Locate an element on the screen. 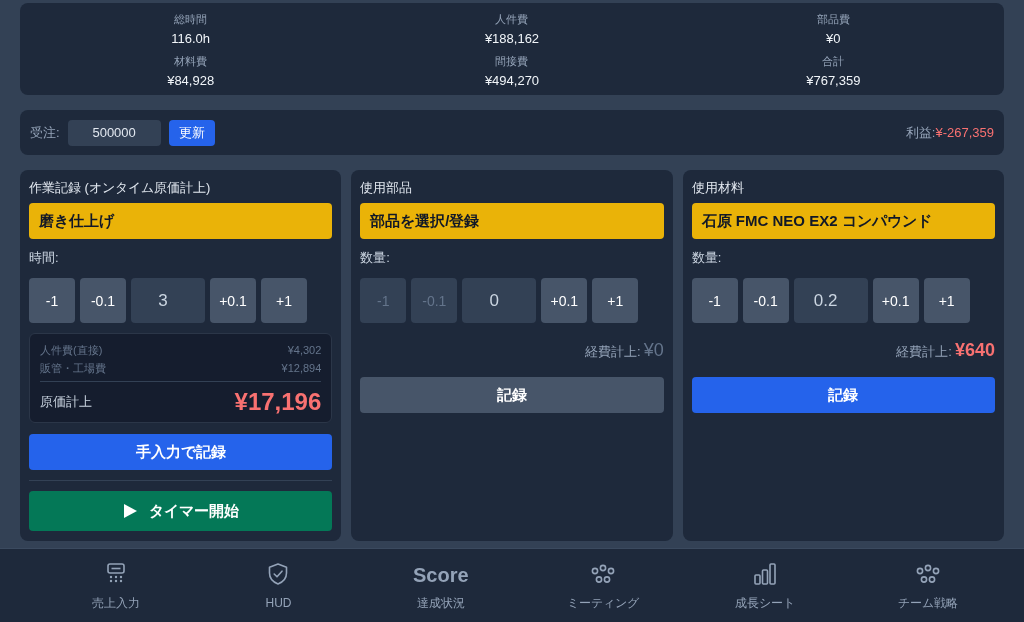 This screenshot has width=1024, height=622. panel-title: 使用部品 is located at coordinates (386, 188).